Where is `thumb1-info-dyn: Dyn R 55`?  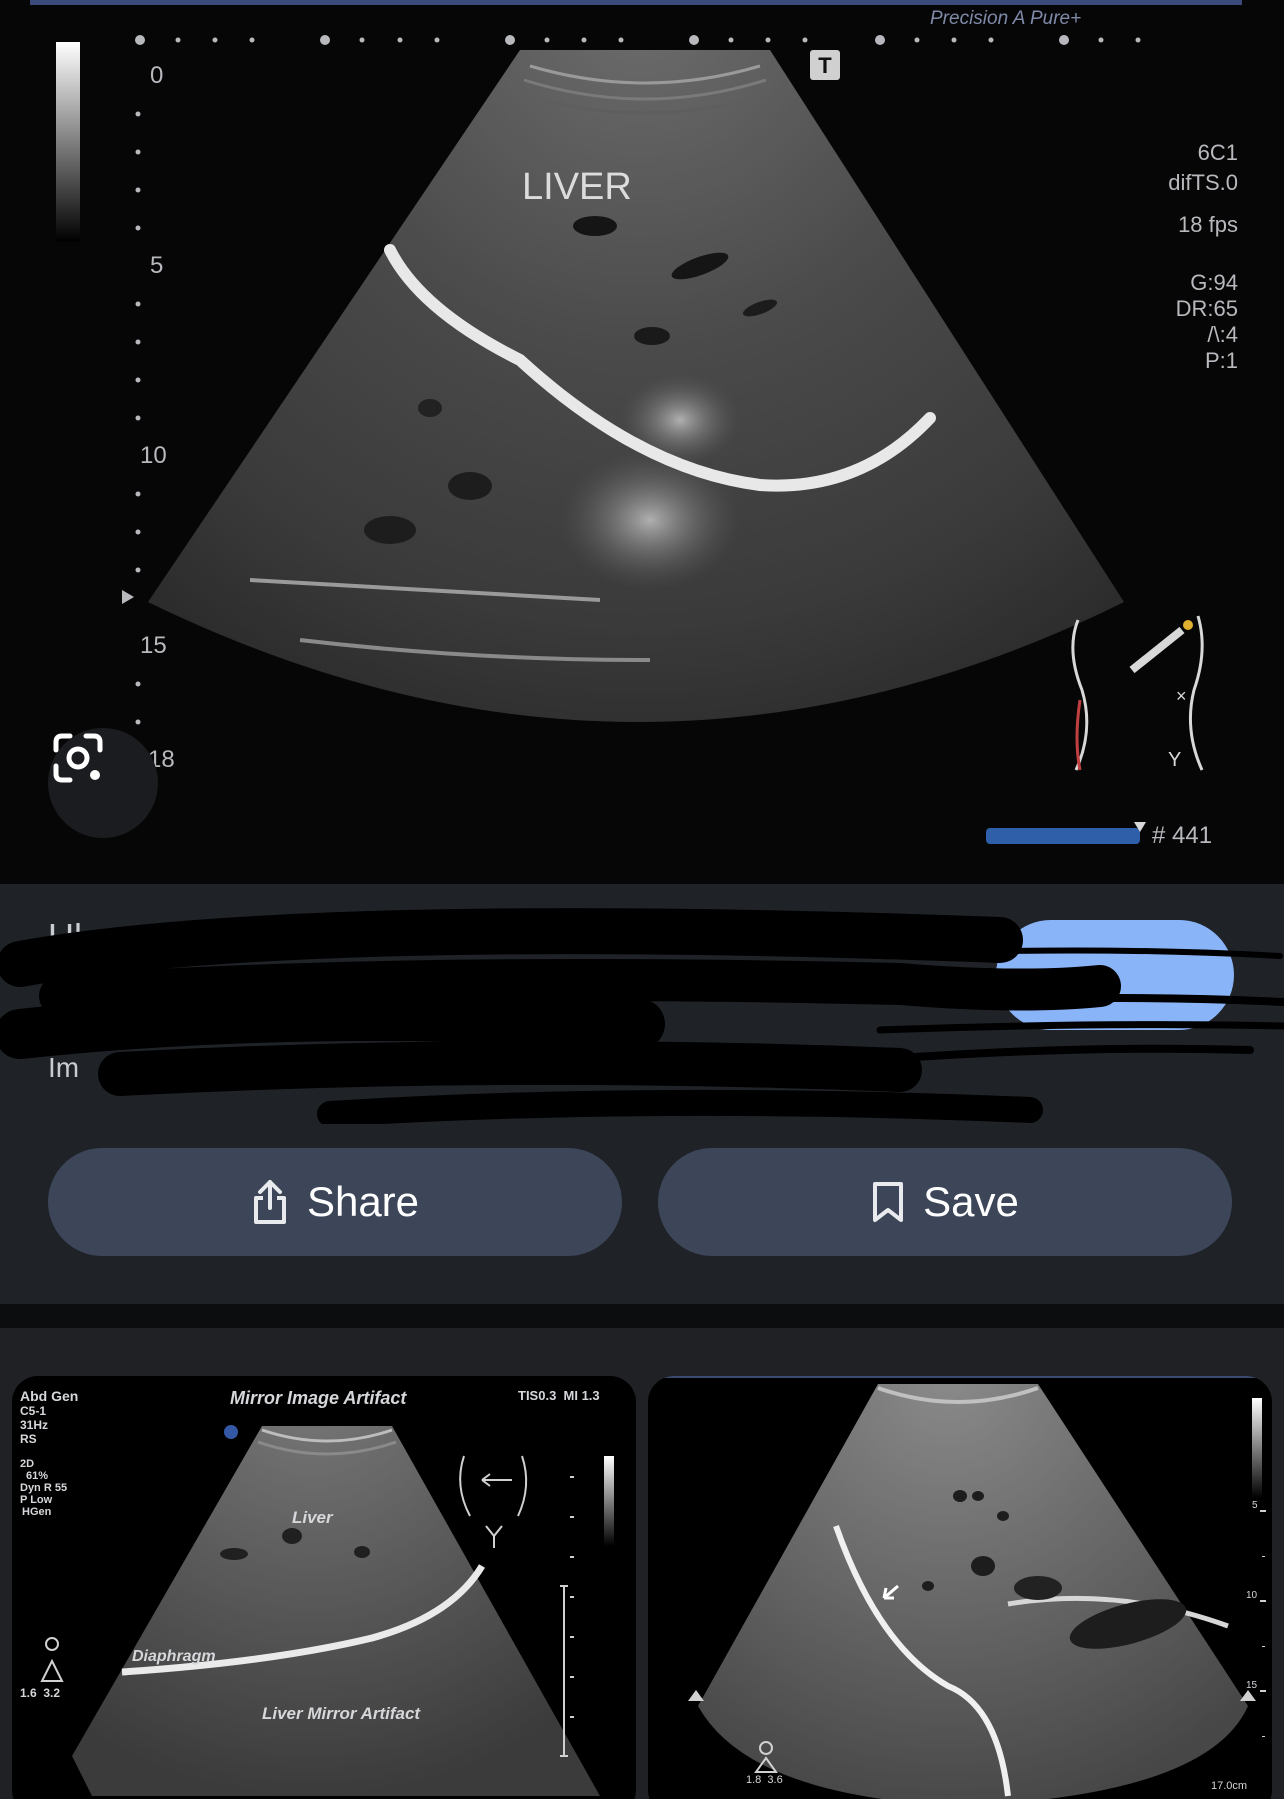 thumb1-info-dyn: Dyn R 55 is located at coordinates (44, 1488).